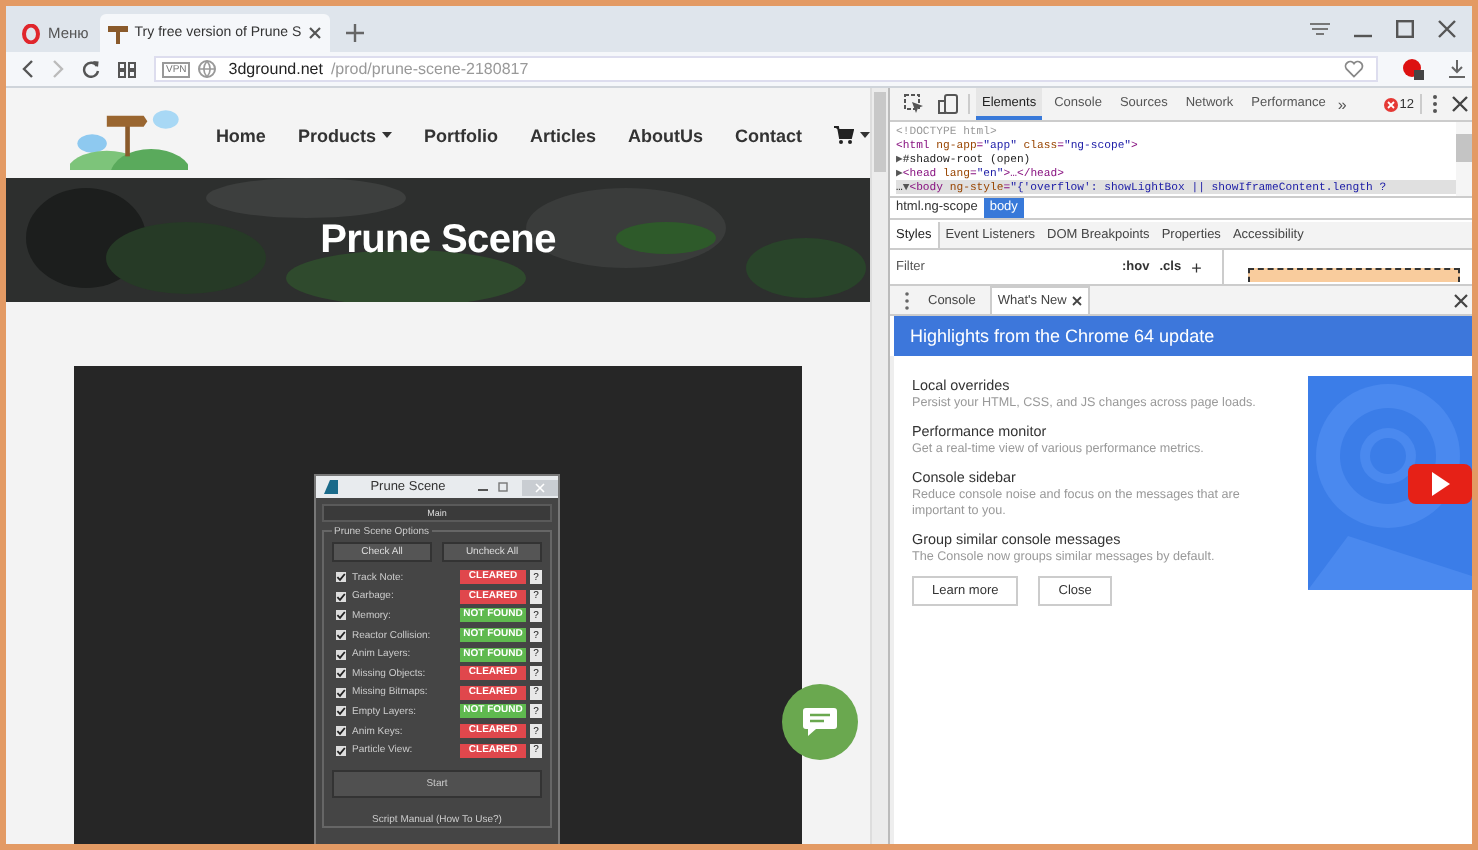  What do you see at coordinates (344, 135) in the screenshot?
I see `nav-link: Products` at bounding box center [344, 135].